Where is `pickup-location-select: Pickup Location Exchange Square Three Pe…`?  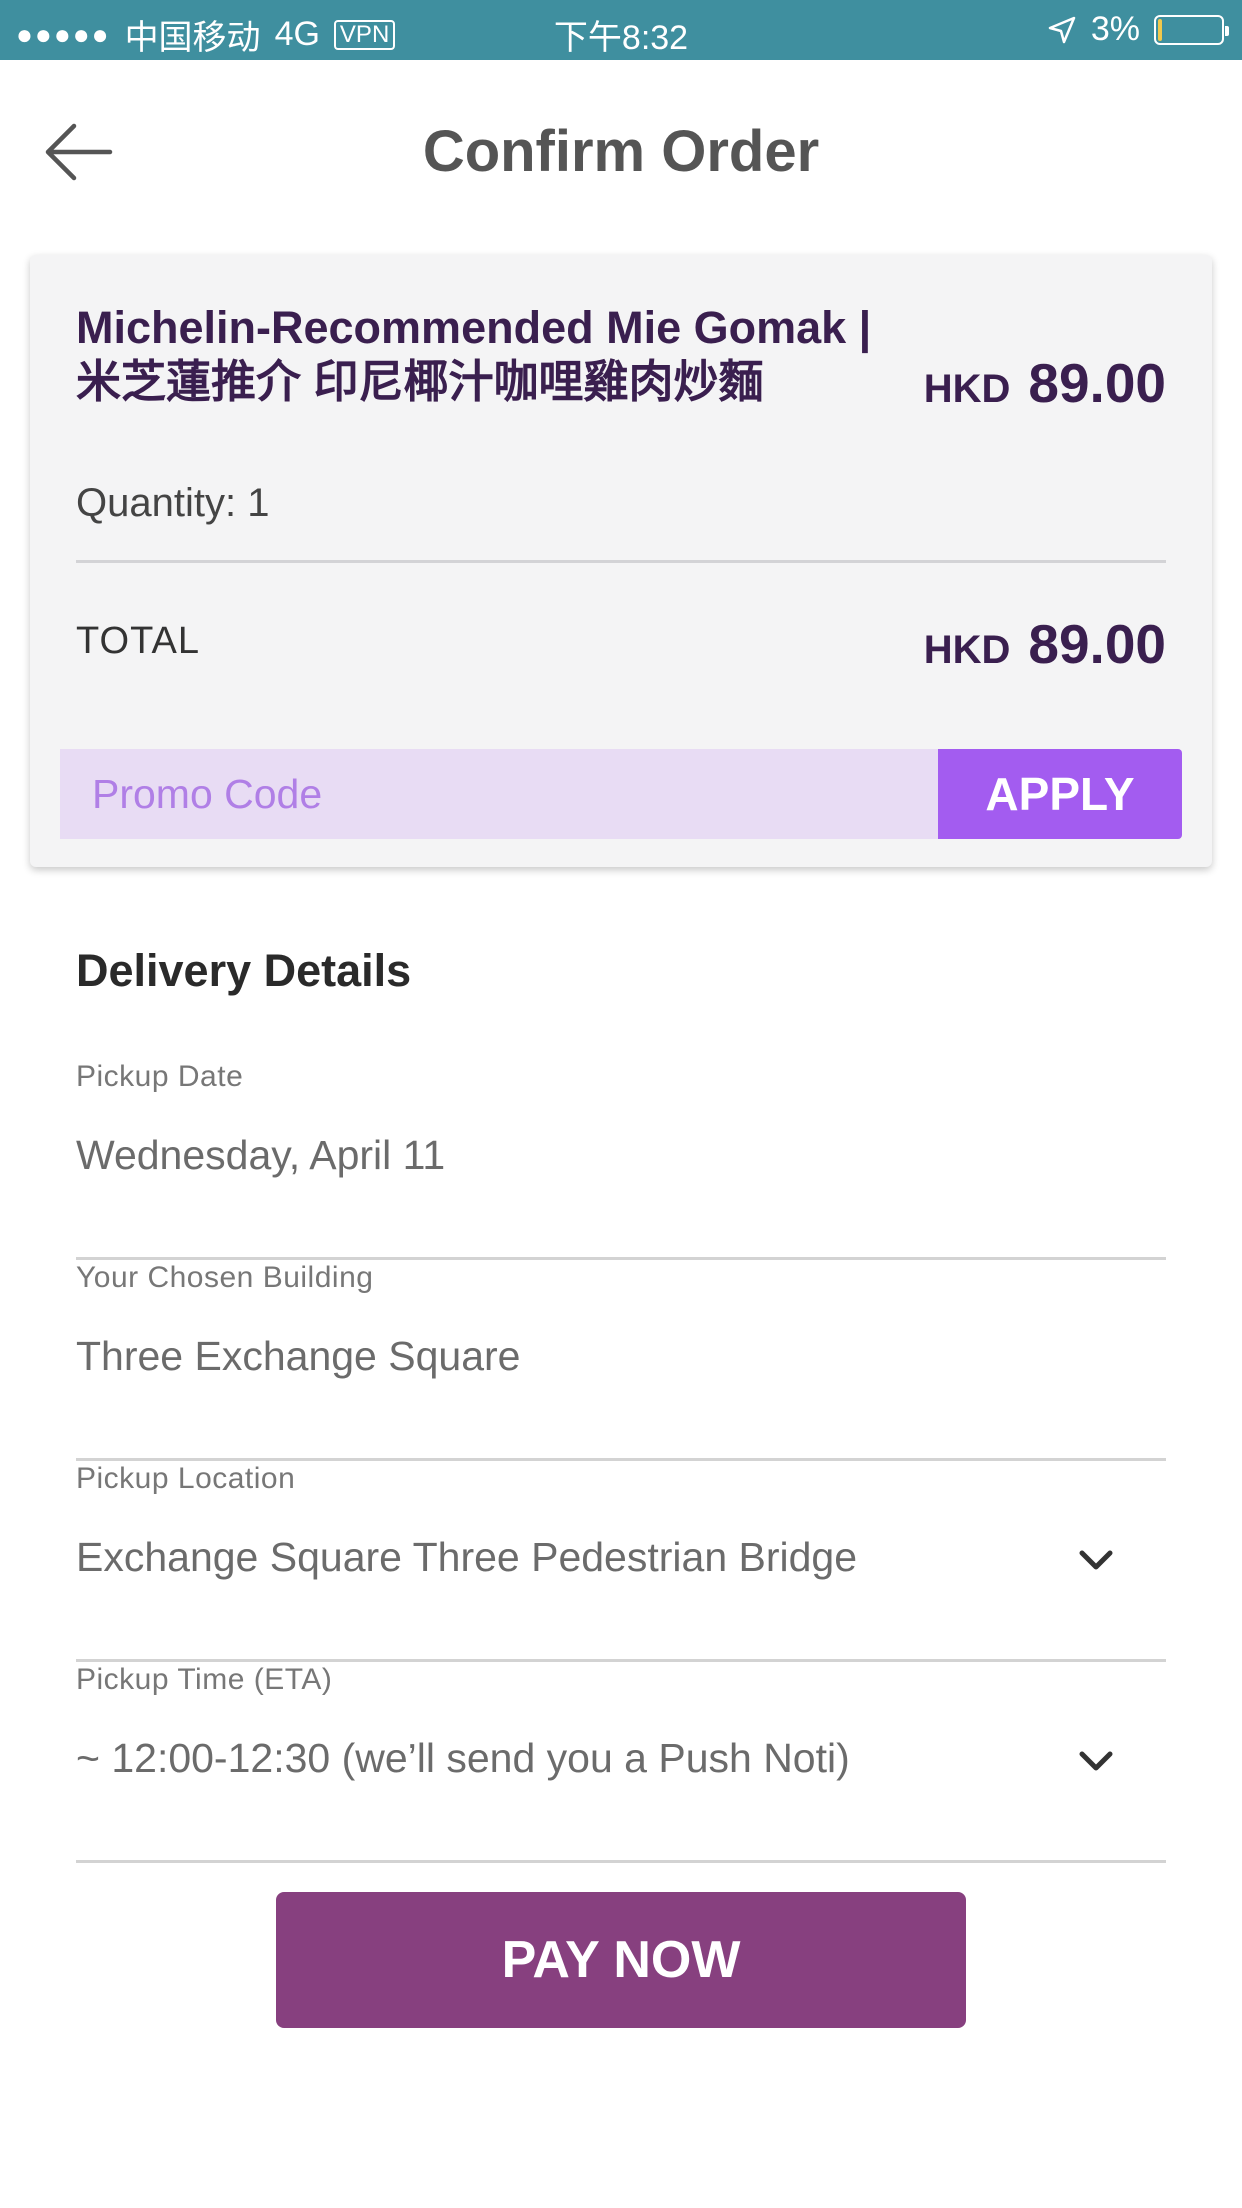
pickup-location-select: Pickup Location Exchange Square Three Pe… is located at coordinates (621, 1562).